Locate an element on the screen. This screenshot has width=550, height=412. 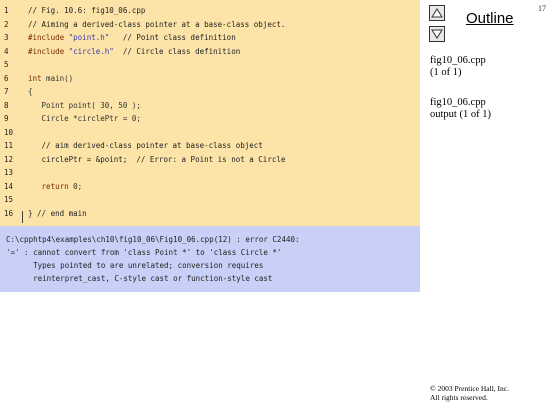
slide-number: 17 is located at coordinates (542, 8).